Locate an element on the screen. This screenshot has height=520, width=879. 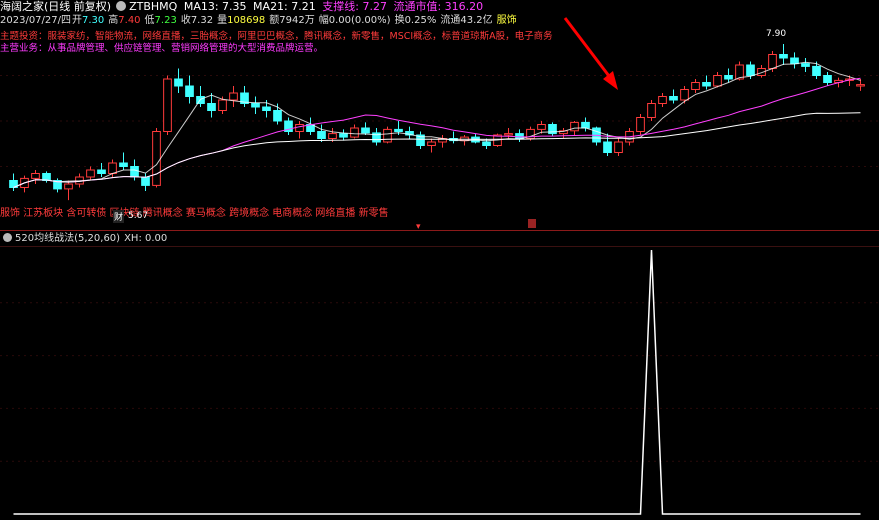
low-price-label: 5.67 is located at coordinates (138, 216).